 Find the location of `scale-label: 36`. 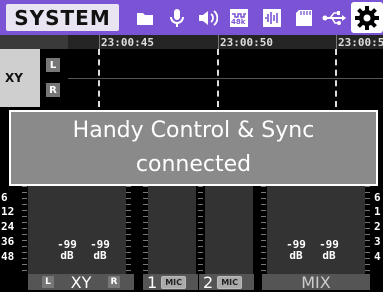

scale-label: 36 is located at coordinates (8, 241).